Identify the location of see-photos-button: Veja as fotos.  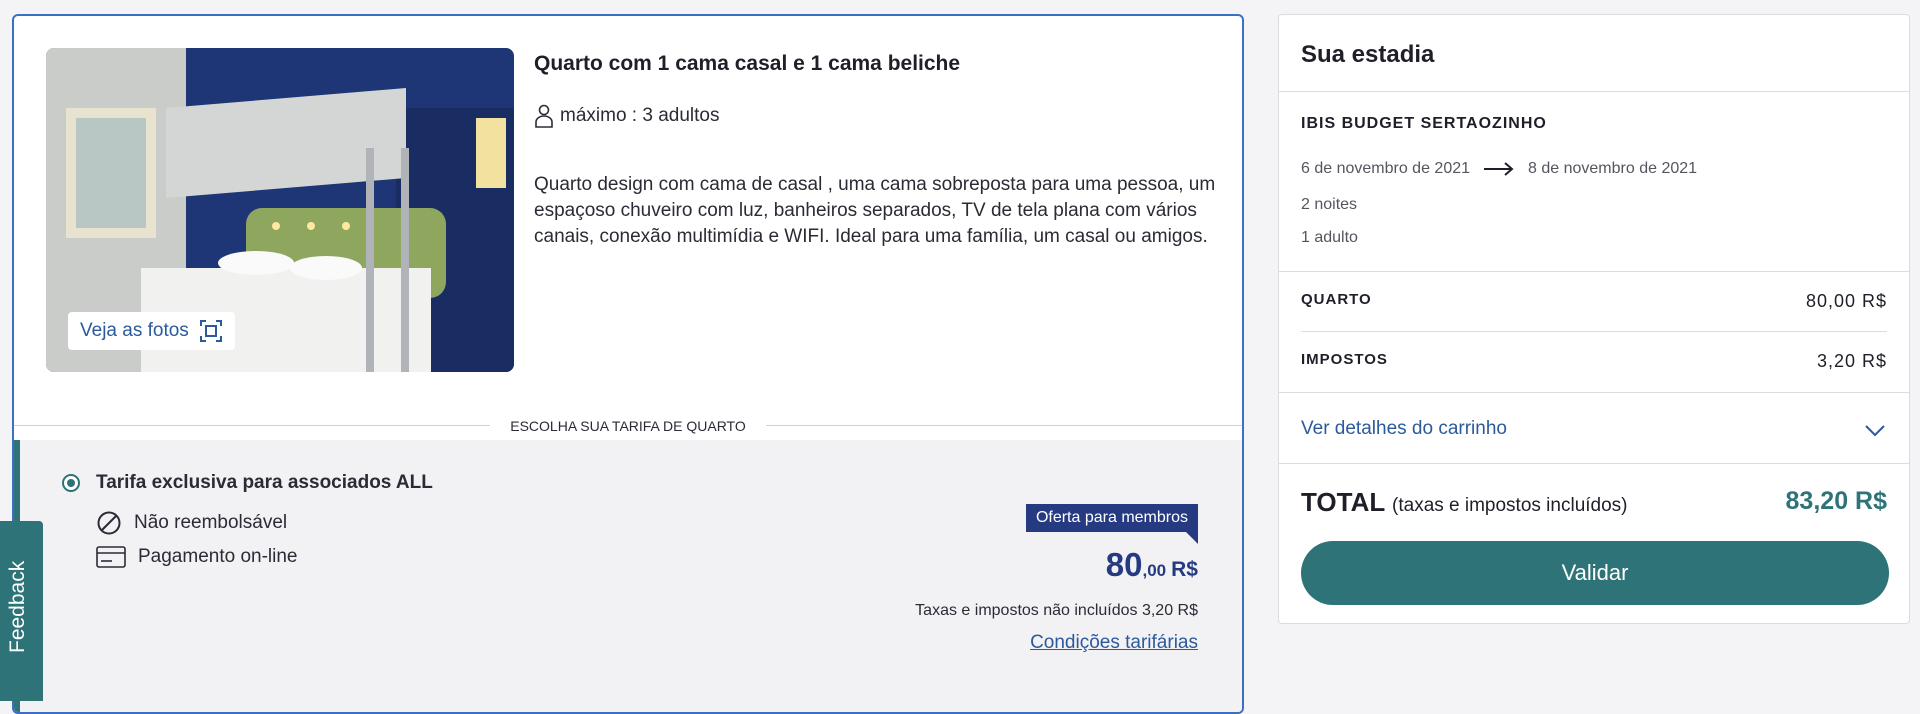
(151, 331).